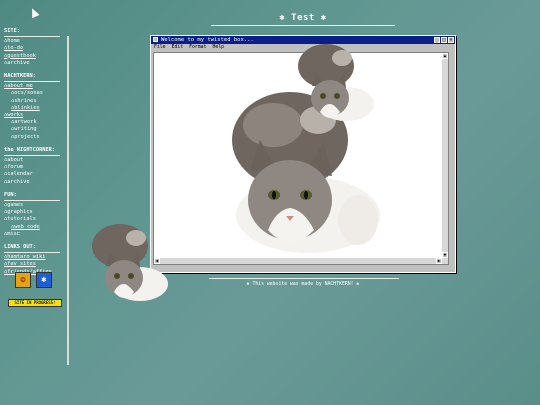  Describe the element at coordinates (34, 12) in the screenshot. I see `mouse-cursor` at that location.